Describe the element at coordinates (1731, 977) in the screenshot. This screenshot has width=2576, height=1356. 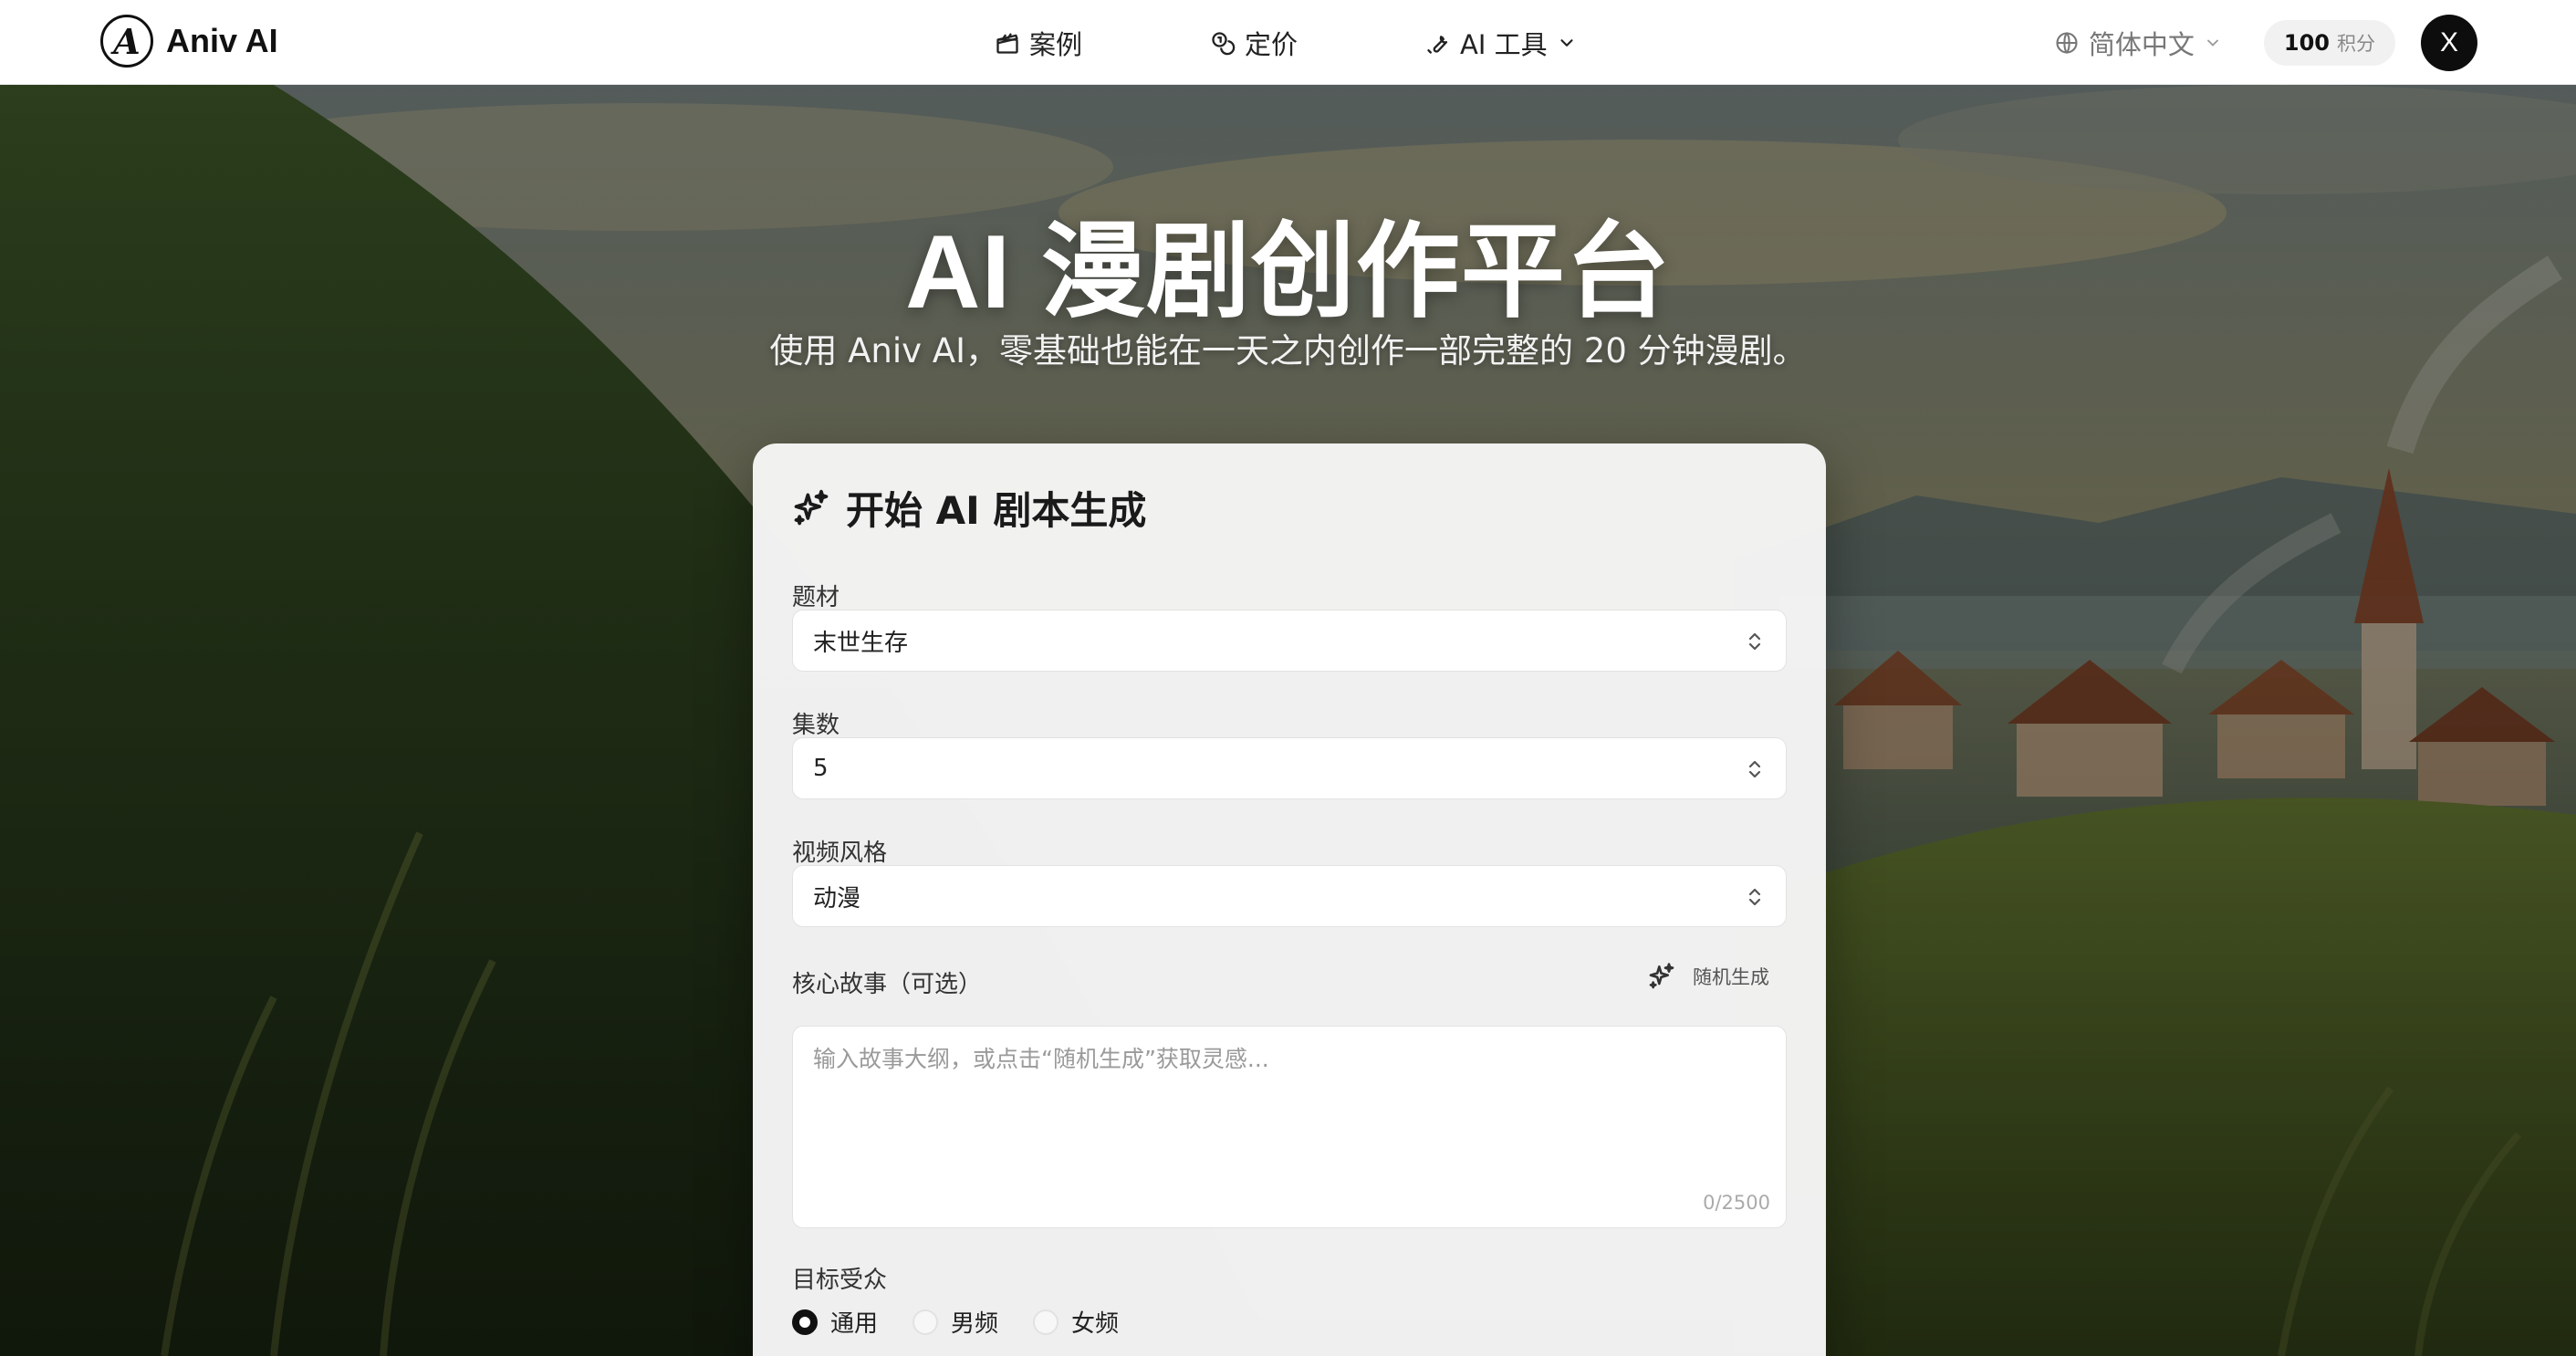
I see `random-generate-label: 随机生成` at that location.